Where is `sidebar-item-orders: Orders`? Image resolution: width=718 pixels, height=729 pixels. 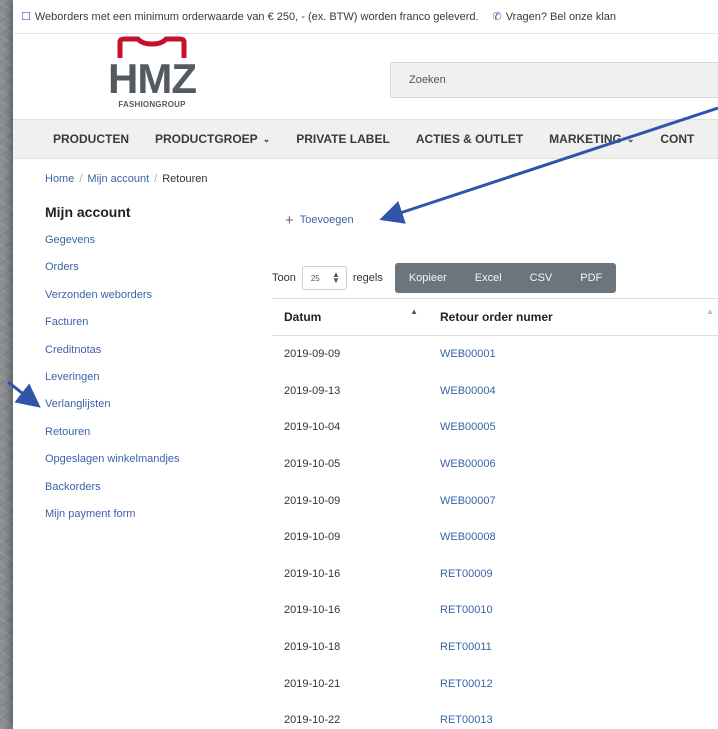
sidebar-item-orders: Orders is located at coordinates (145, 273).